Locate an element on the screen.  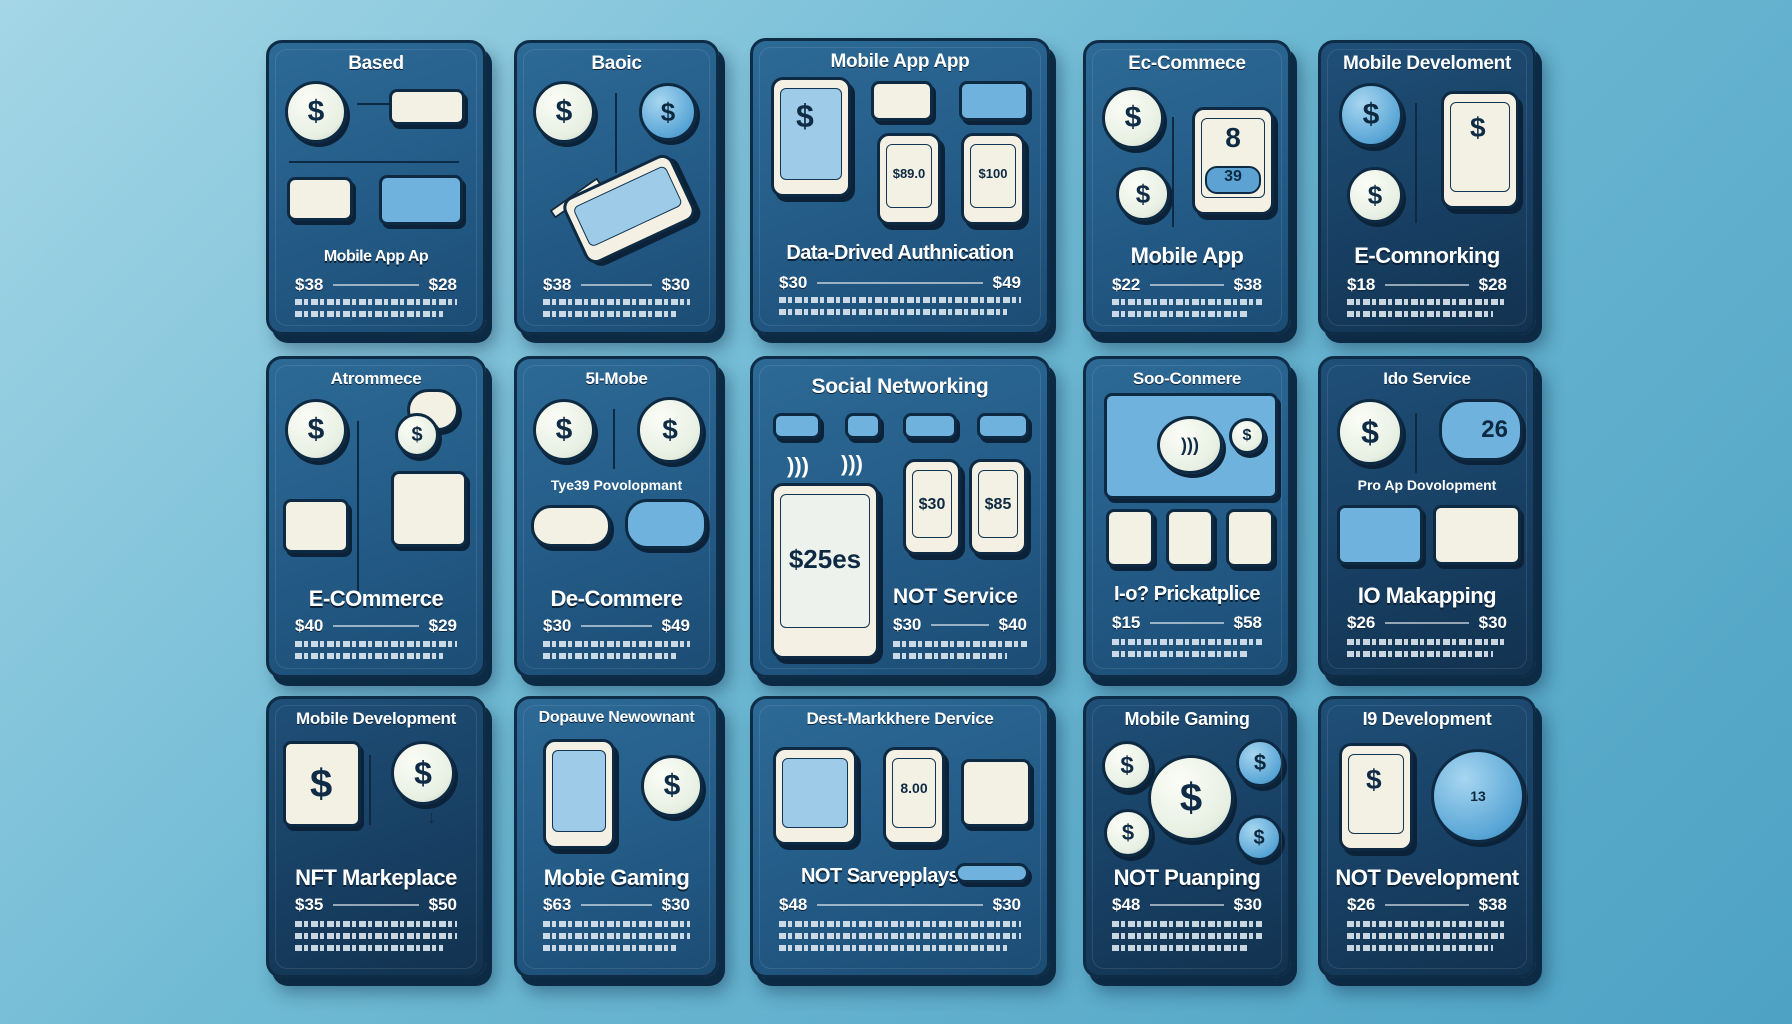
action-button is located at coordinates (992, 873).